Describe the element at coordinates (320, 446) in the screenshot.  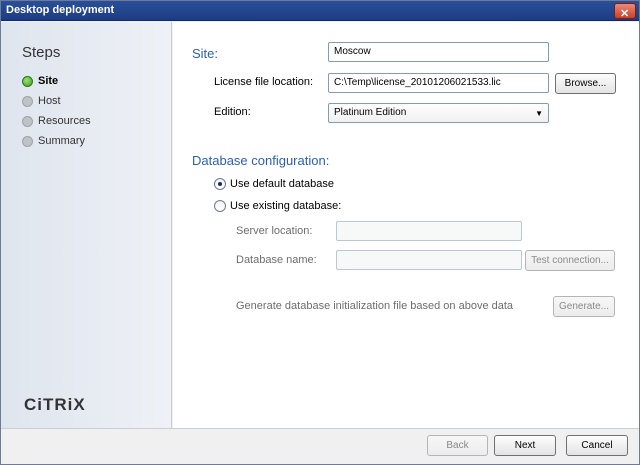
I see `footer-bar: Back Next Cancel` at that location.